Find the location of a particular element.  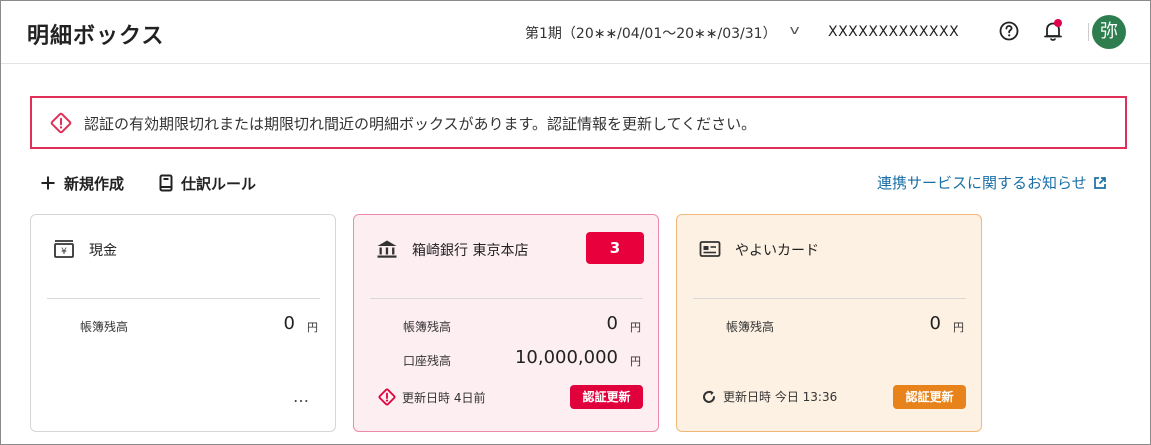

account-name: やよいカード is located at coordinates (777, 251).